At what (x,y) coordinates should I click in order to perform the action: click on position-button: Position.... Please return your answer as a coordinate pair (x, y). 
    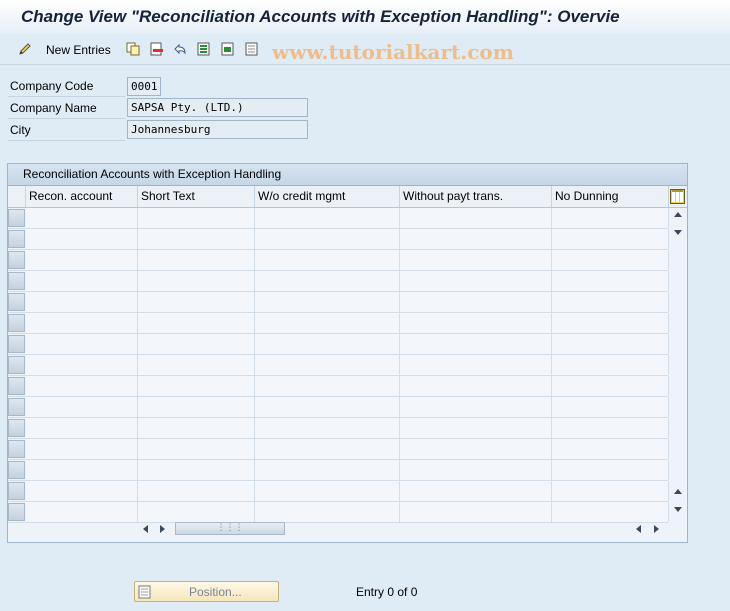
    Looking at the image, I should click on (206, 591).